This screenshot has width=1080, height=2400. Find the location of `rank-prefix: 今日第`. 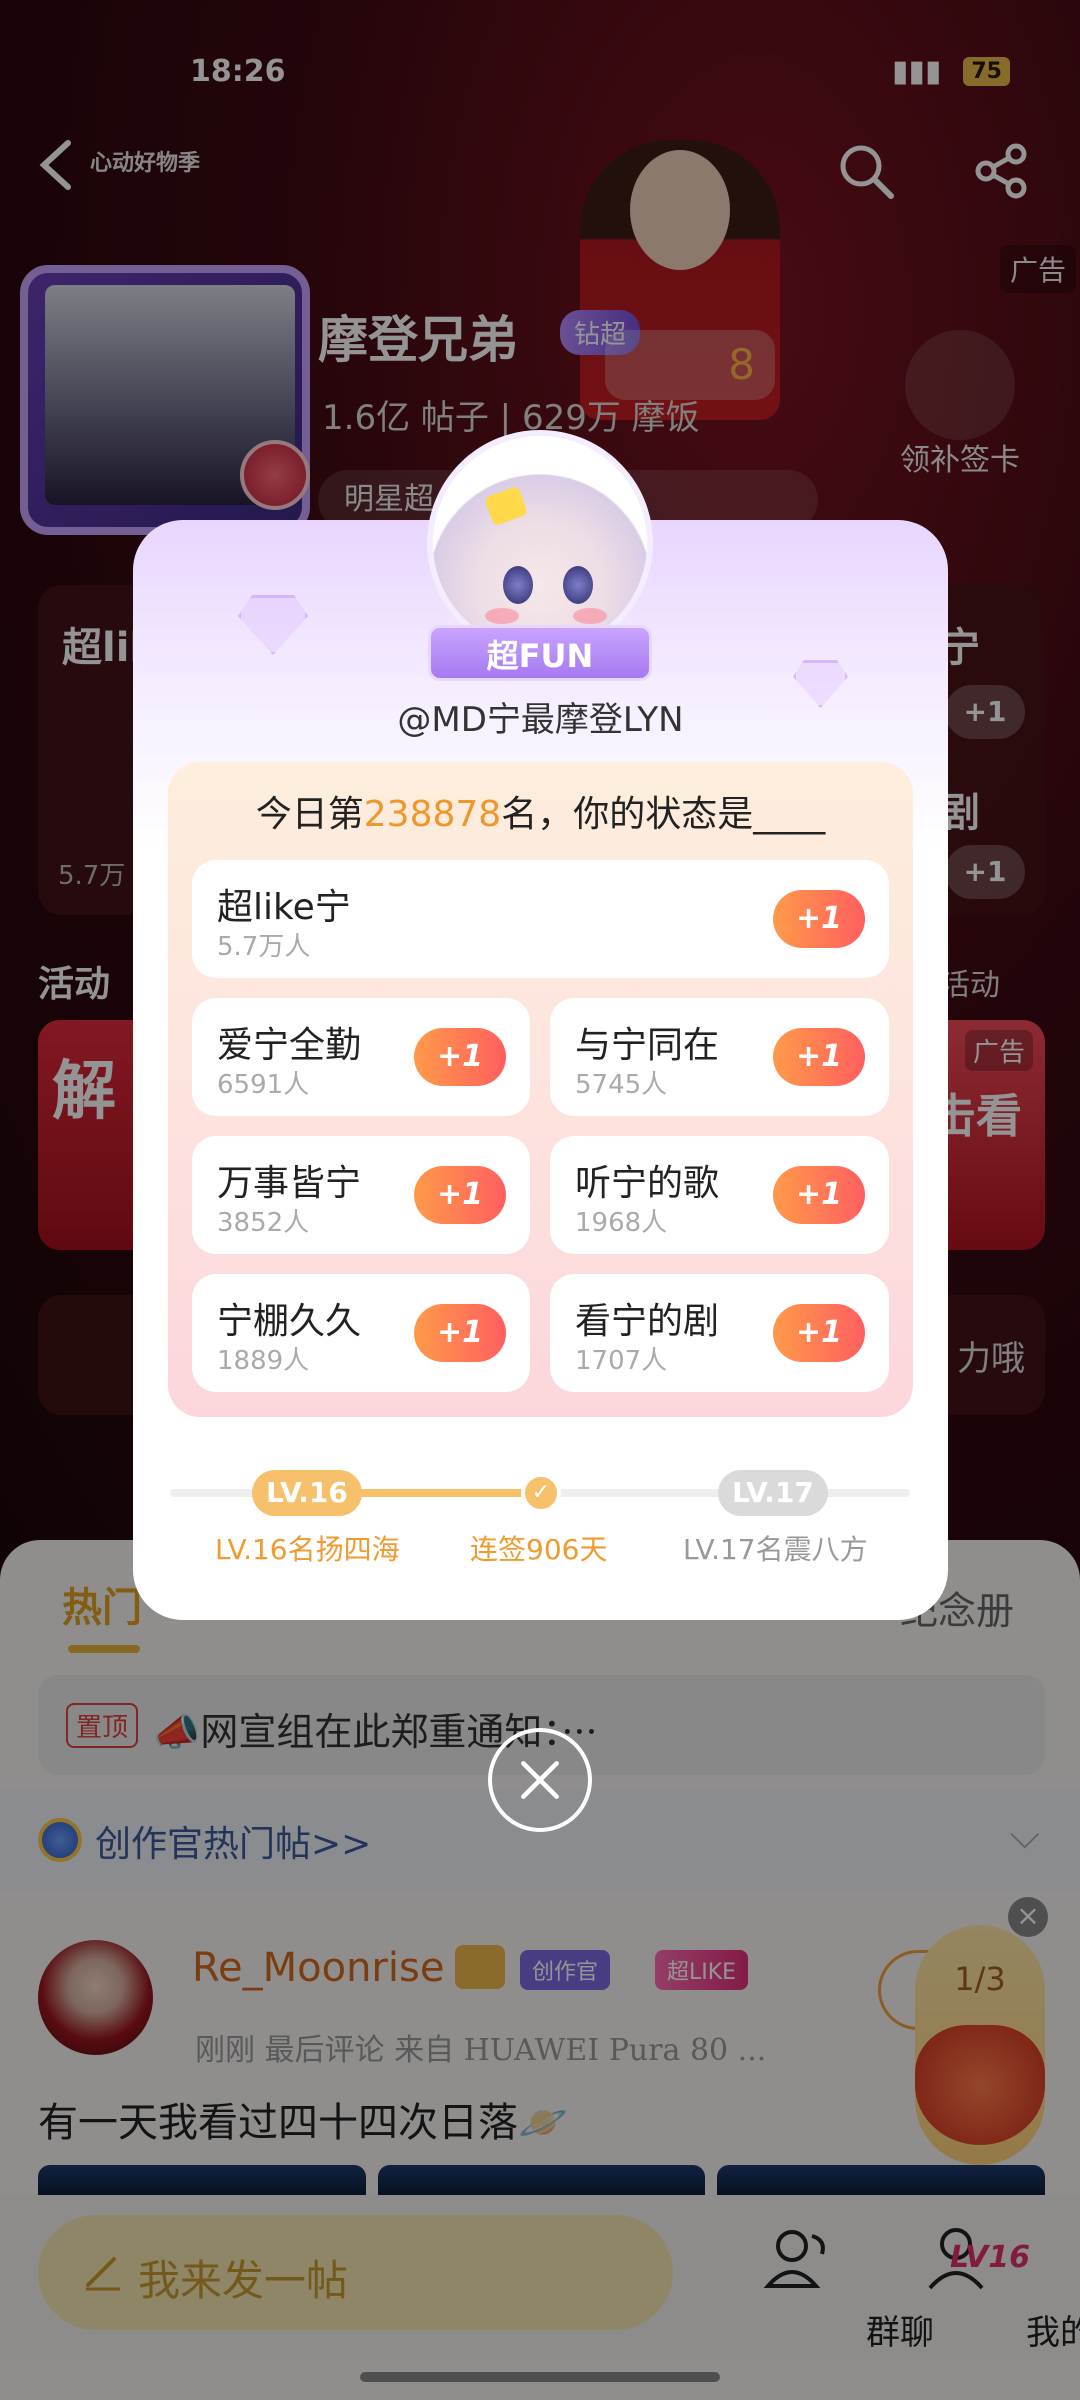

rank-prefix: 今日第 is located at coordinates (309, 814).